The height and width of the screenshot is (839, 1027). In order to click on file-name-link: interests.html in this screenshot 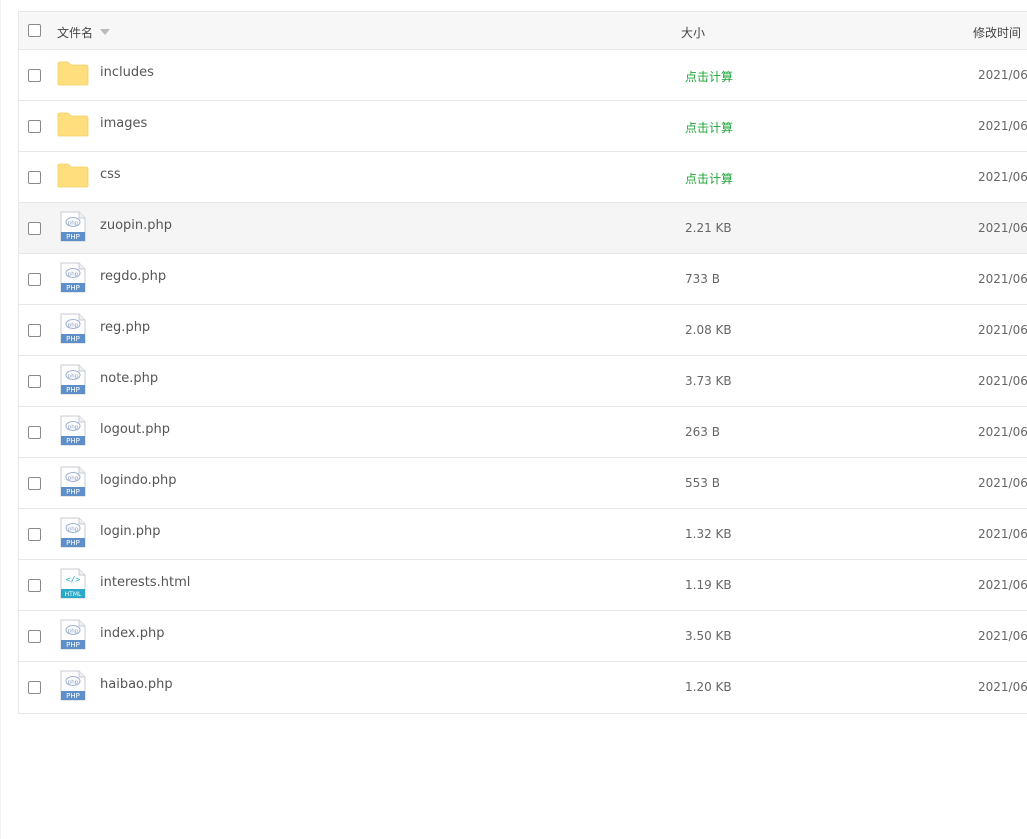, I will do `click(145, 582)`.